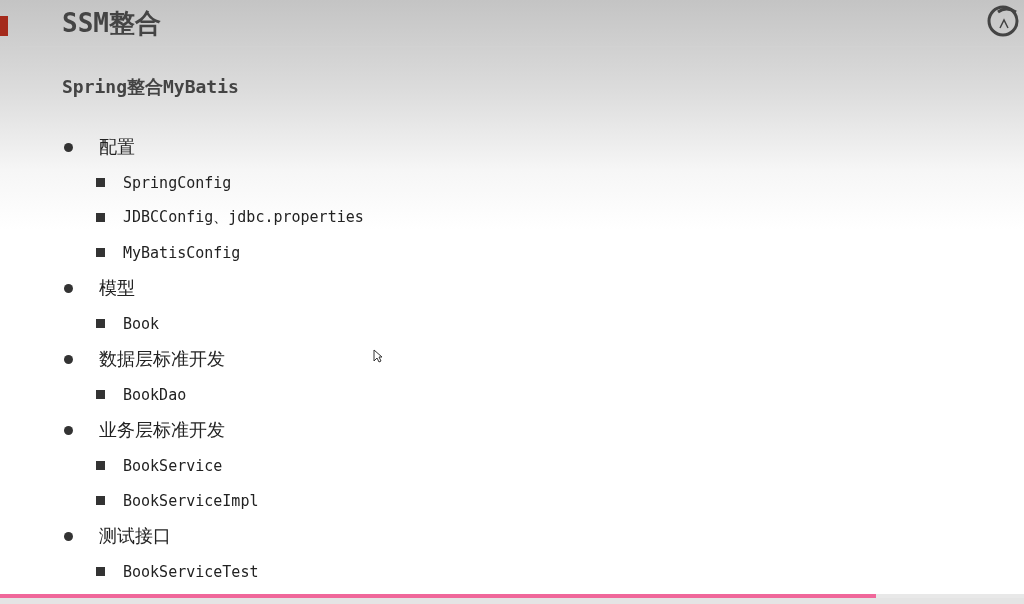 The image size is (1024, 604). What do you see at coordinates (151, 87) in the screenshot?
I see `slide-subtitle: Spring整合MyBatis` at bounding box center [151, 87].